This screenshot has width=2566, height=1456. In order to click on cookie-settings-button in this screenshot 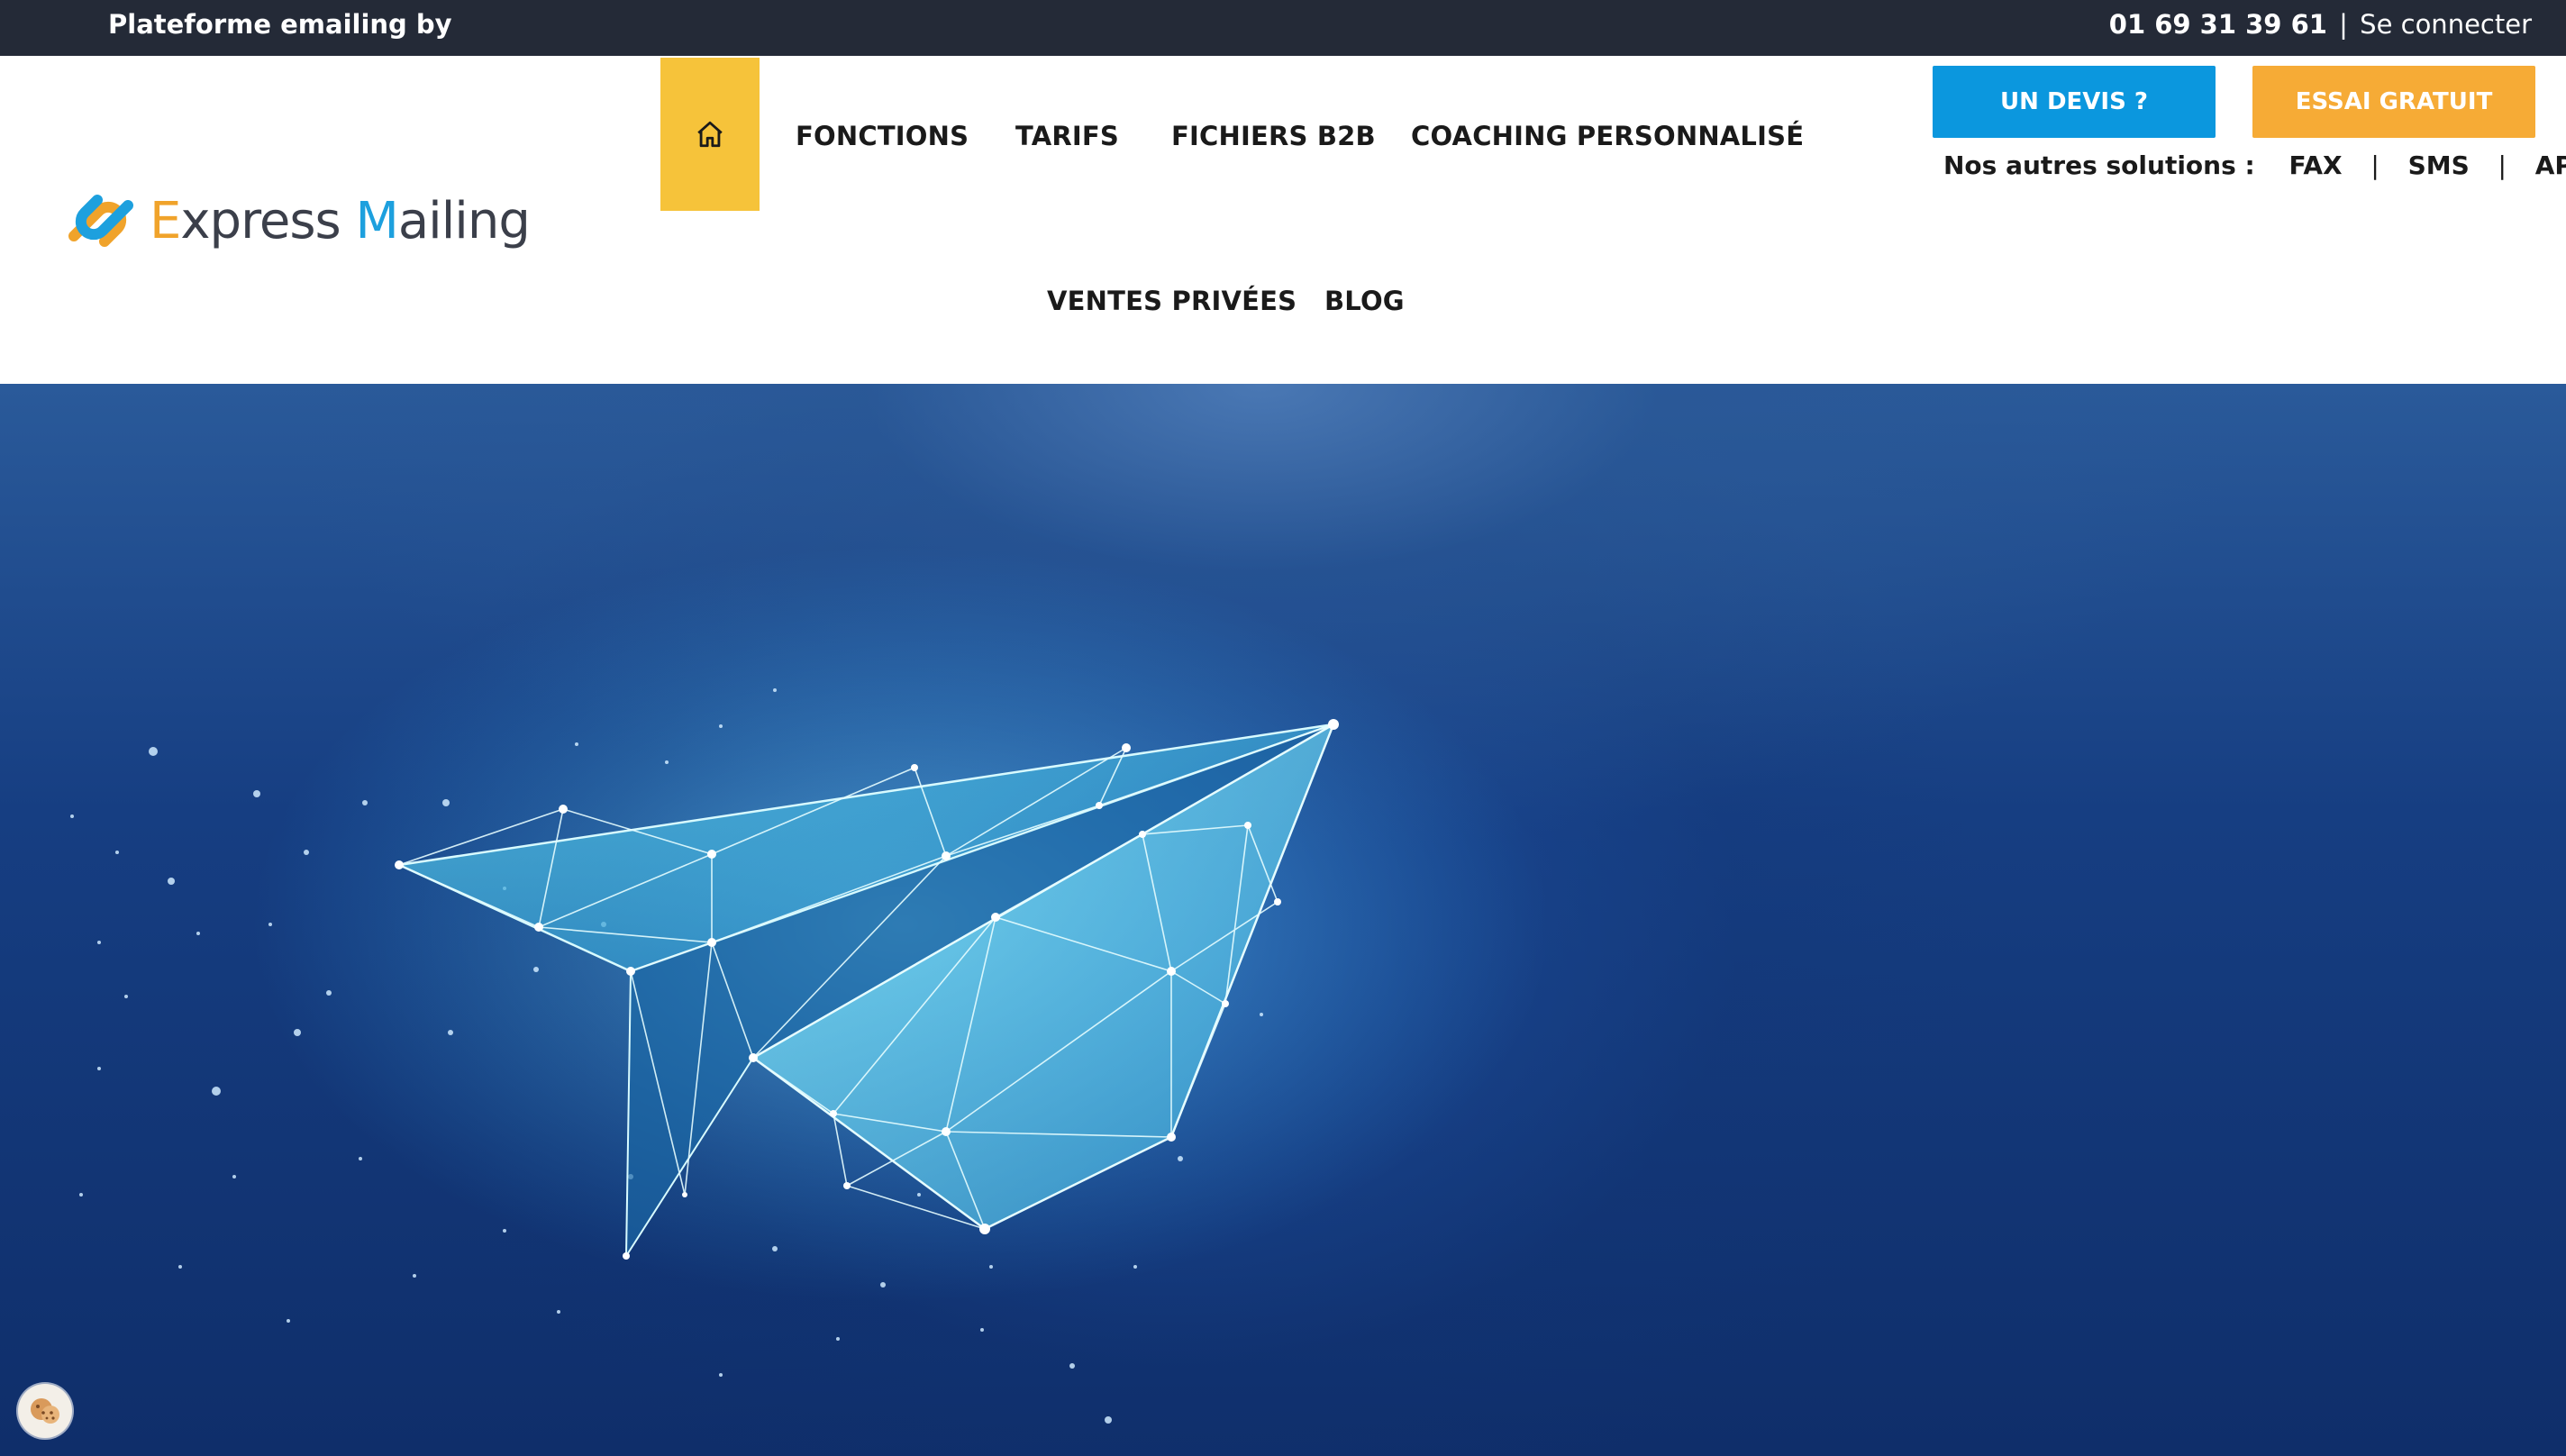, I will do `click(45, 1411)`.